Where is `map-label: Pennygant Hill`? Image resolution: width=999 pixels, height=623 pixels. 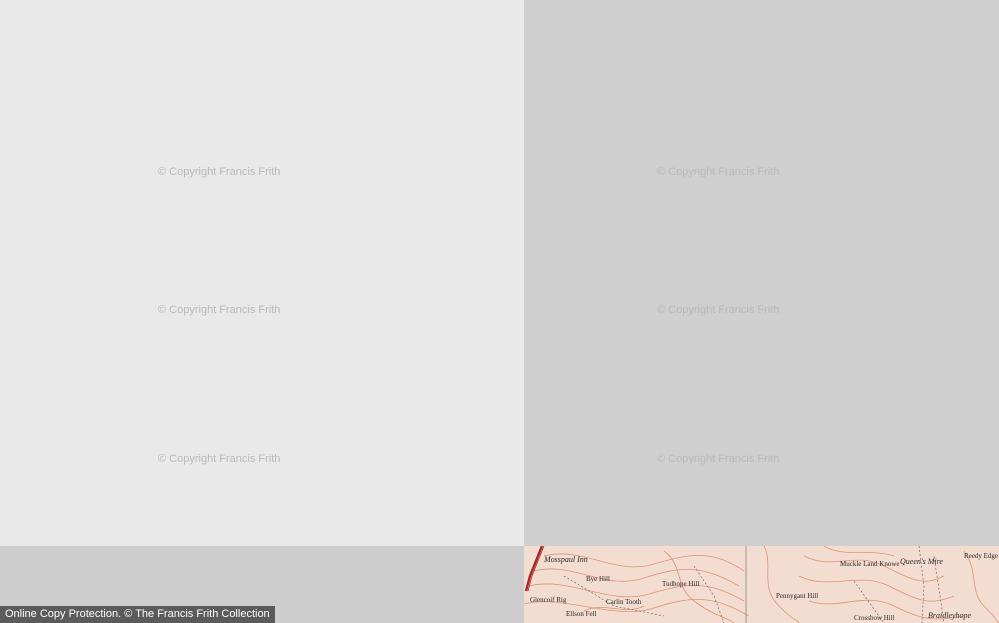 map-label: Pennygant Hill is located at coordinates (797, 596).